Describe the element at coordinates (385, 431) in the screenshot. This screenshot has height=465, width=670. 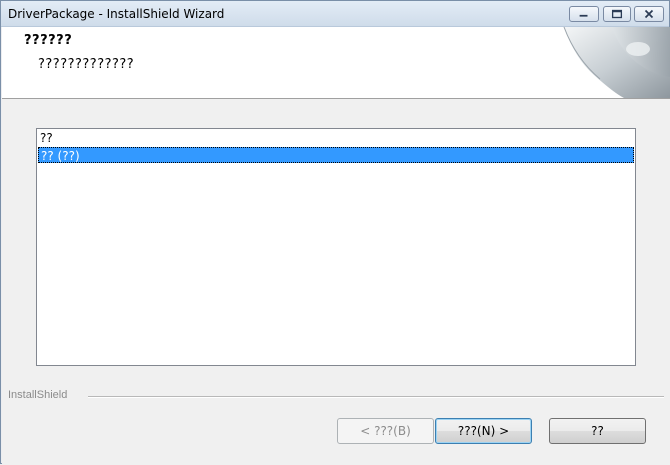
I see `back-button: < ???(B)` at that location.